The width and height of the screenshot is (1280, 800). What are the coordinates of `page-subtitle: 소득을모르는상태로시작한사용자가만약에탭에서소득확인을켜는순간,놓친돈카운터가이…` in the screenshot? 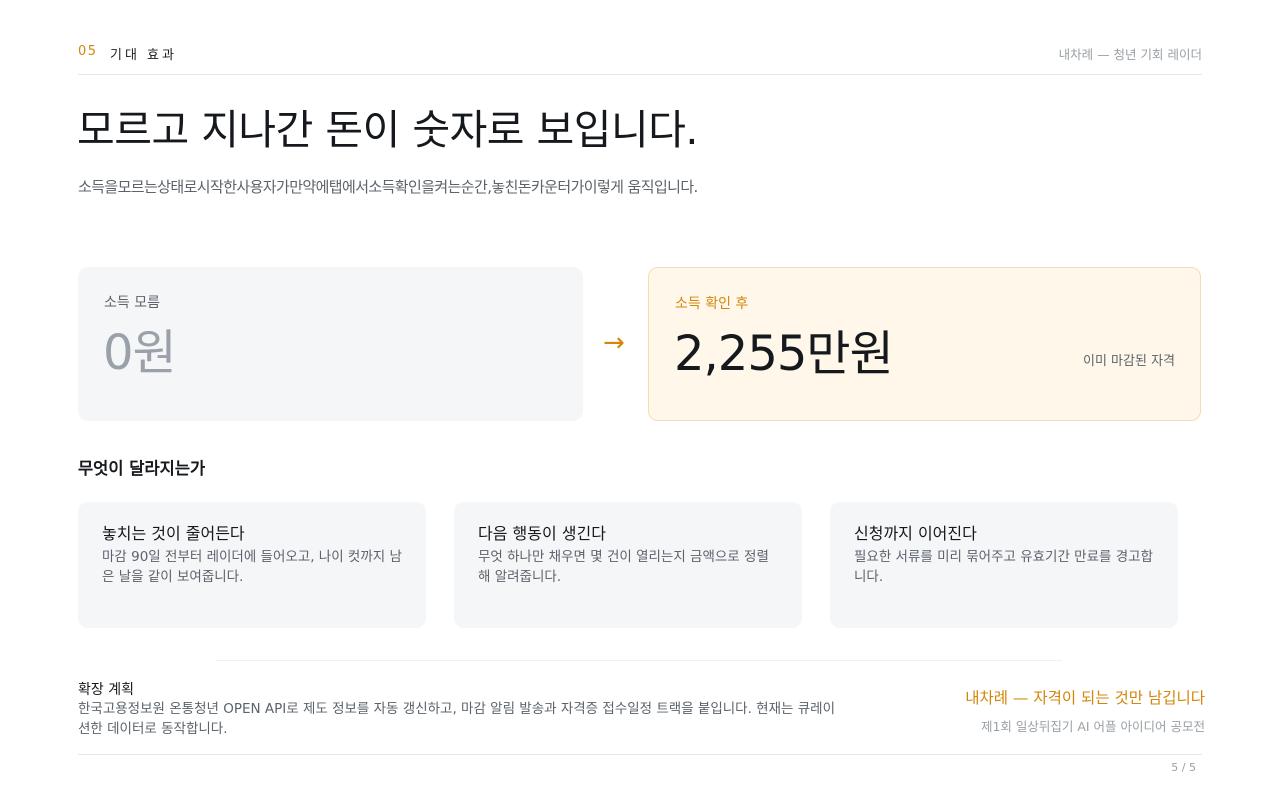 It's located at (388, 187).